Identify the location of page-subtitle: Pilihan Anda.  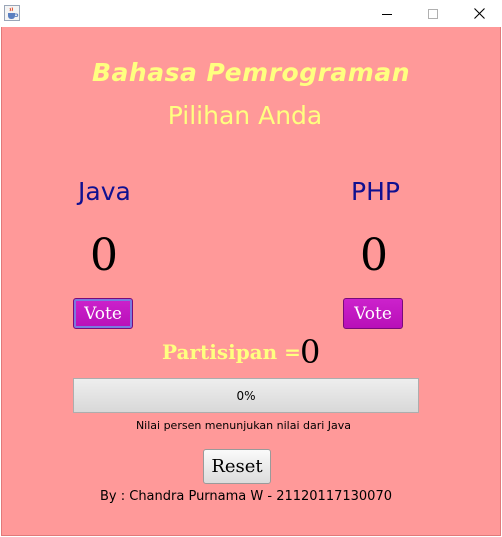
(245, 115).